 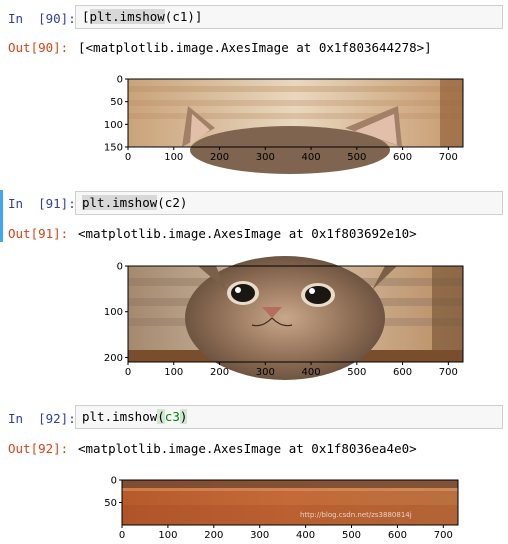 What do you see at coordinates (113, 358) in the screenshot?
I see `plot-2-ytick-label: 200` at bounding box center [113, 358].